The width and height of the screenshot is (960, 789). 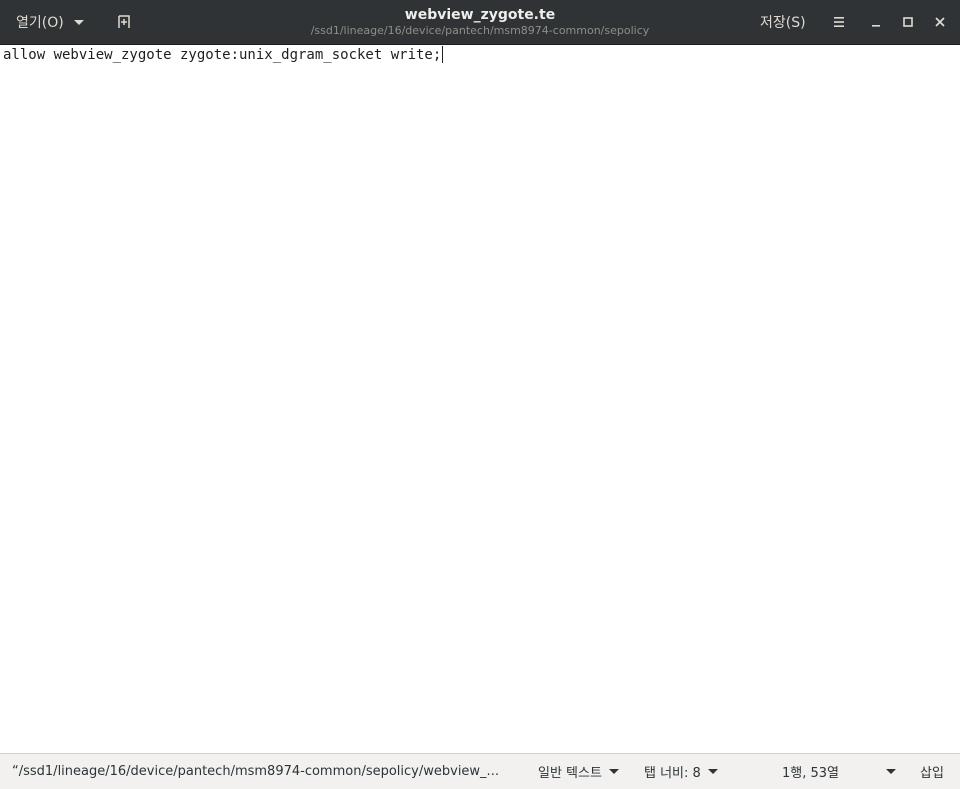 I want to click on insert-mode-label: 삽입, so click(x=932, y=773).